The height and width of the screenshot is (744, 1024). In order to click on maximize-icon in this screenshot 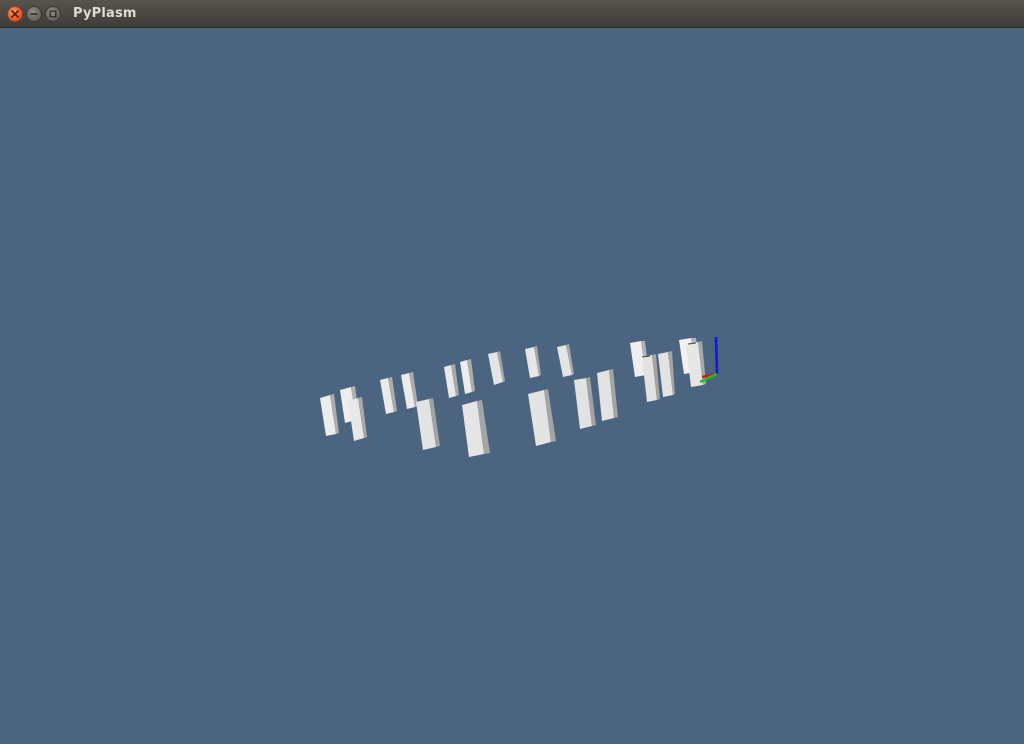, I will do `click(53, 14)`.